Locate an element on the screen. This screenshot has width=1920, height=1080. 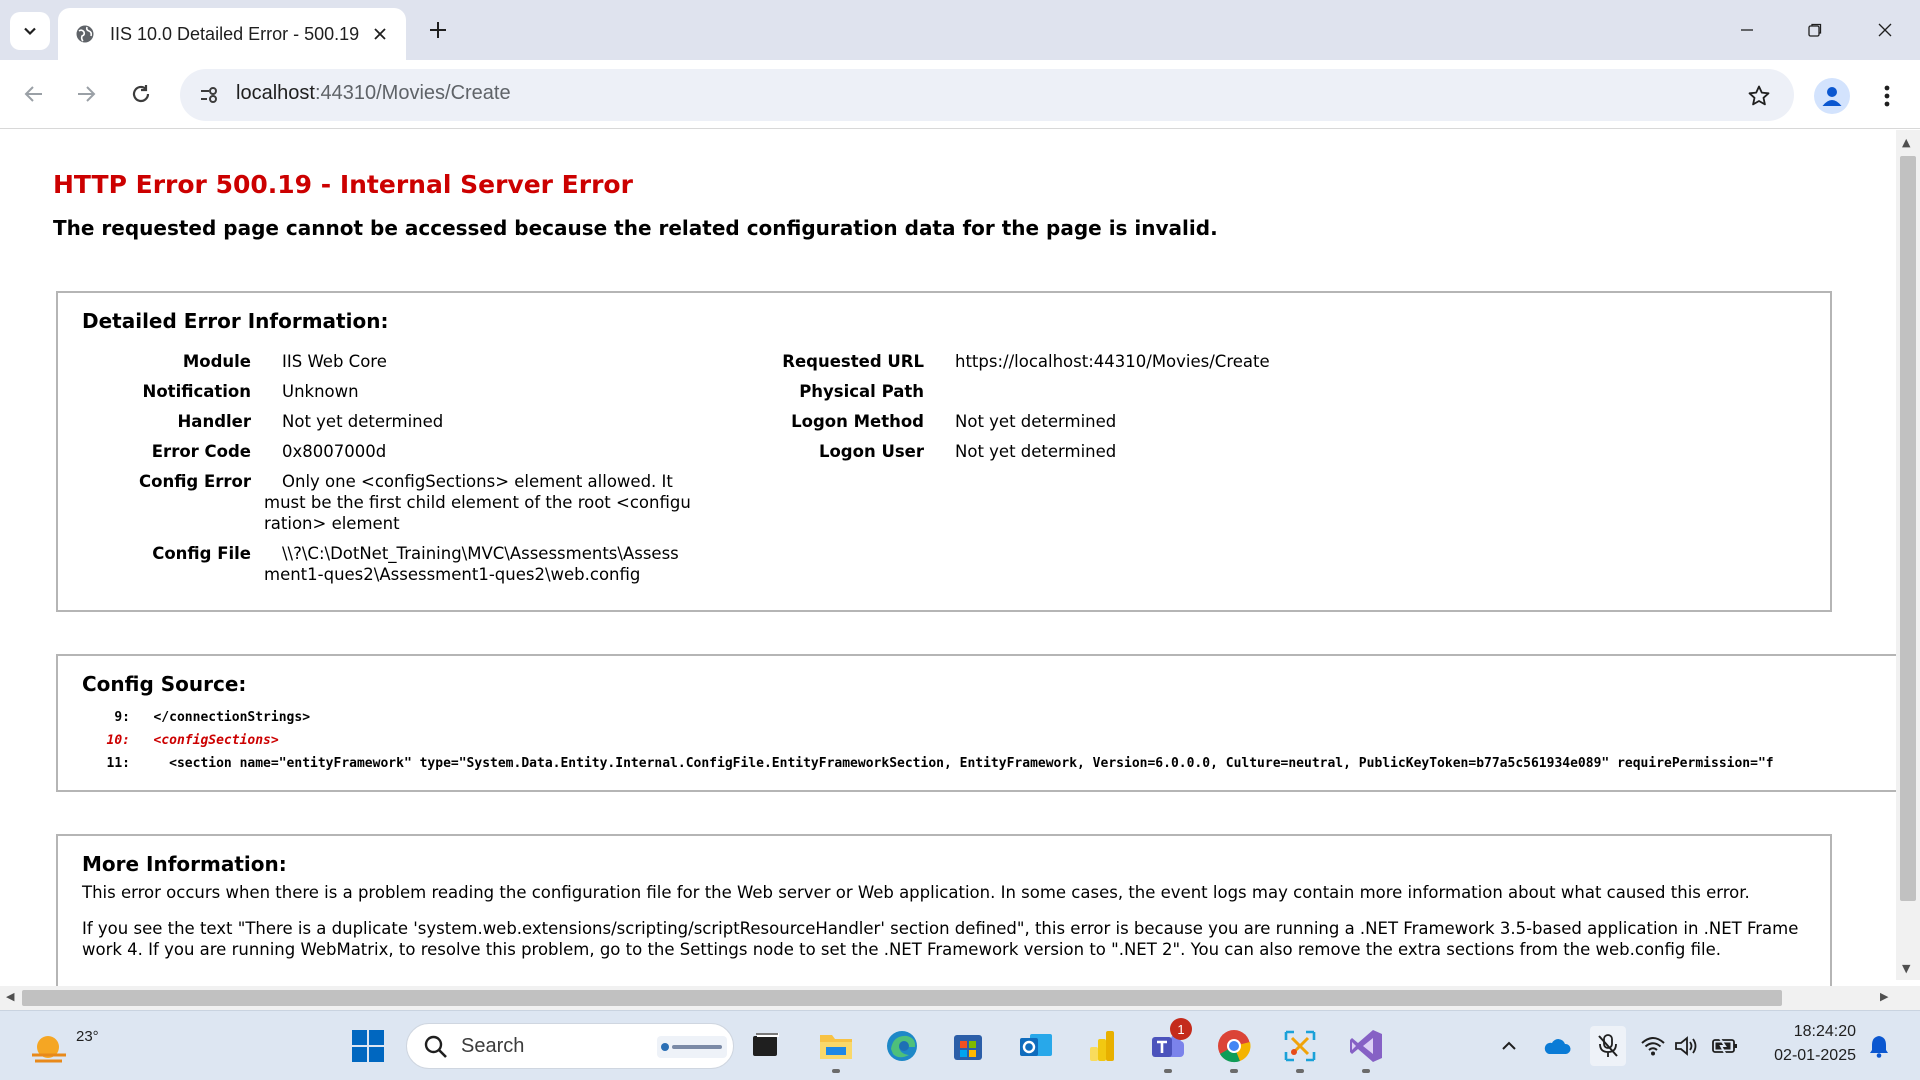
chrome-icon is located at coordinates (1234, 1046).